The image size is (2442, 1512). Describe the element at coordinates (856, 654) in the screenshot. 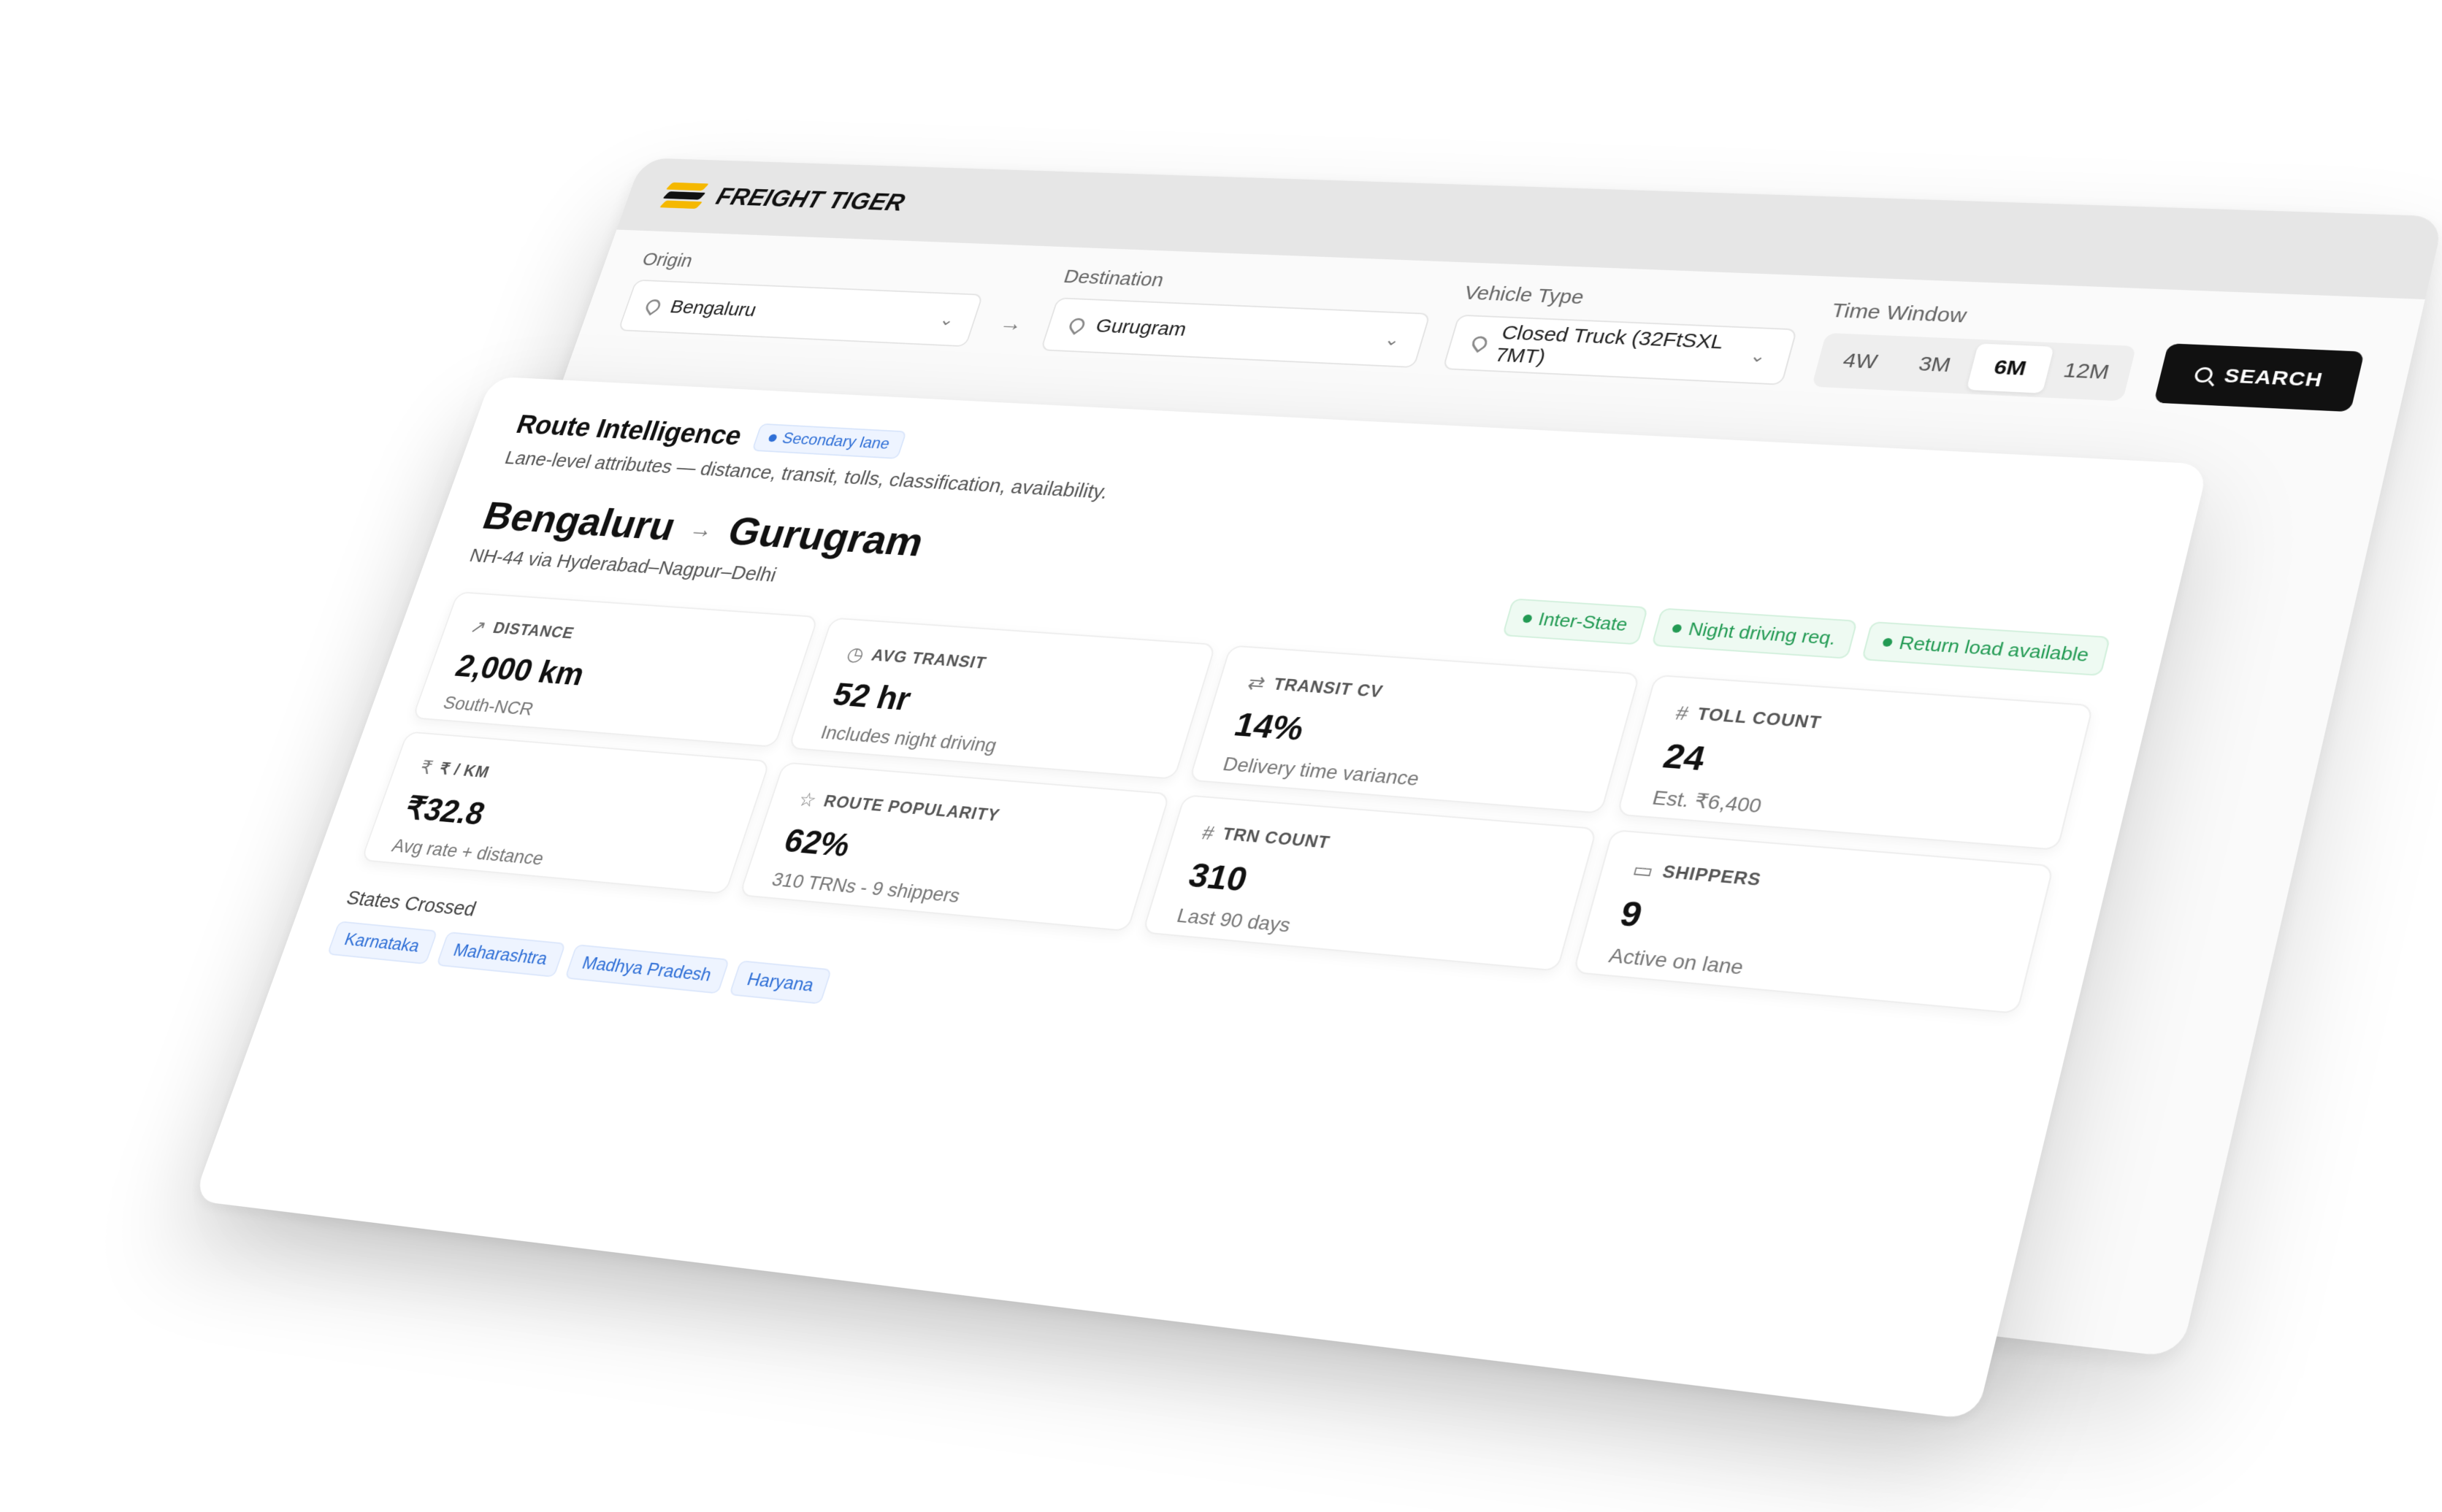

I see `timer-icon: ◷` at that location.